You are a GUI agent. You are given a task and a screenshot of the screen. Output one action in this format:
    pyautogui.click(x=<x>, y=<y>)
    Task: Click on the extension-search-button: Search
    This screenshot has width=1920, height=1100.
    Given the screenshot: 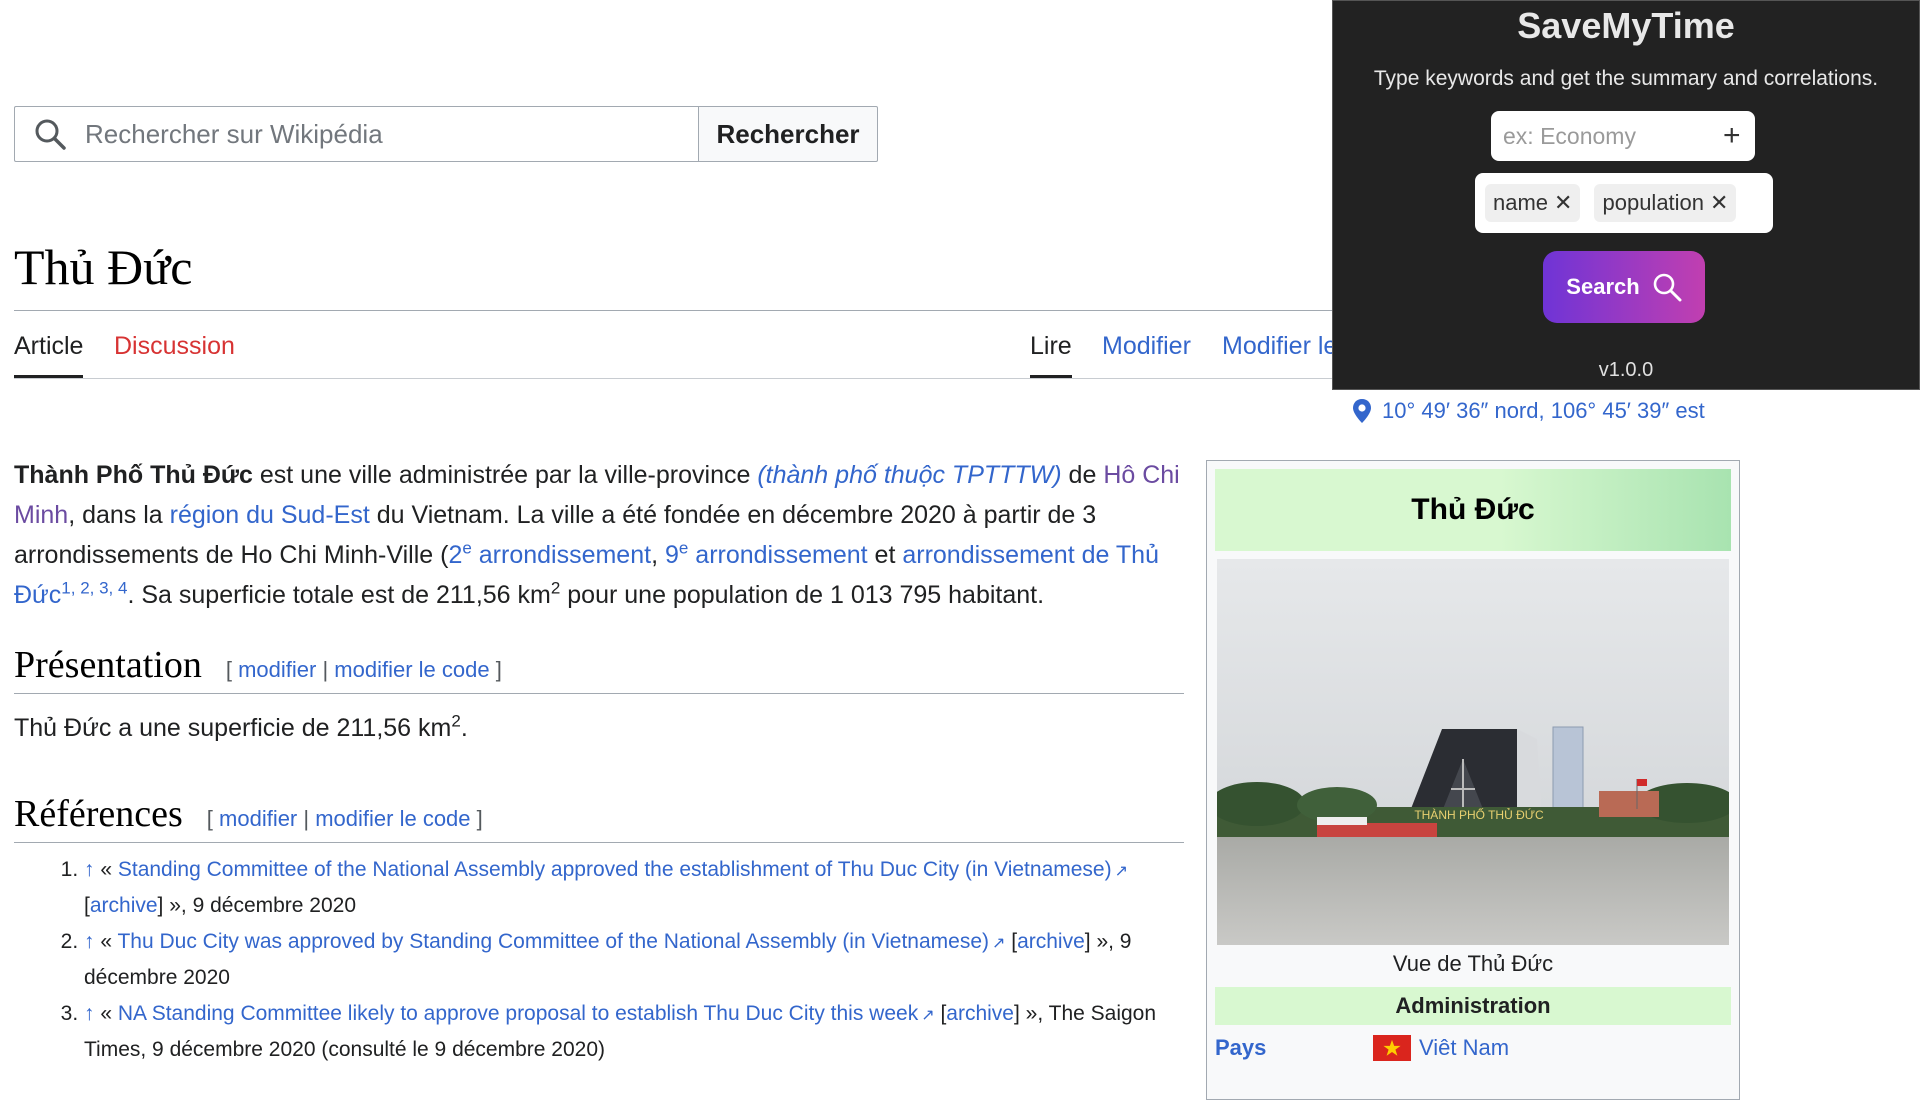 What is the action you would take?
    pyautogui.click(x=1624, y=287)
    